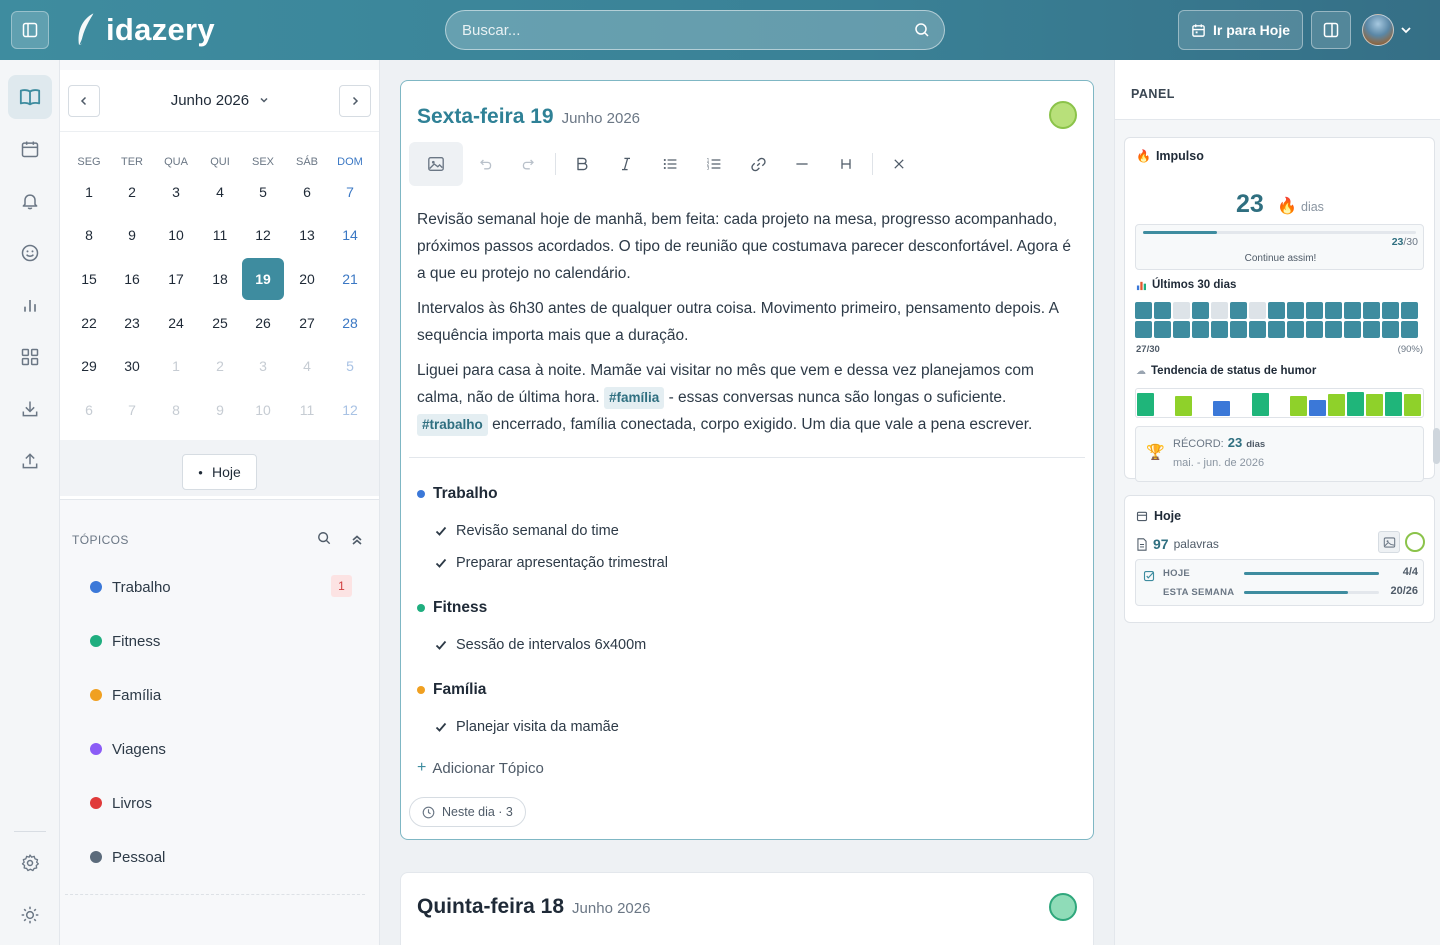 This screenshot has width=1440, height=945. Describe the element at coordinates (1415, 542) in the screenshot. I see `today-mood-indicator` at that location.